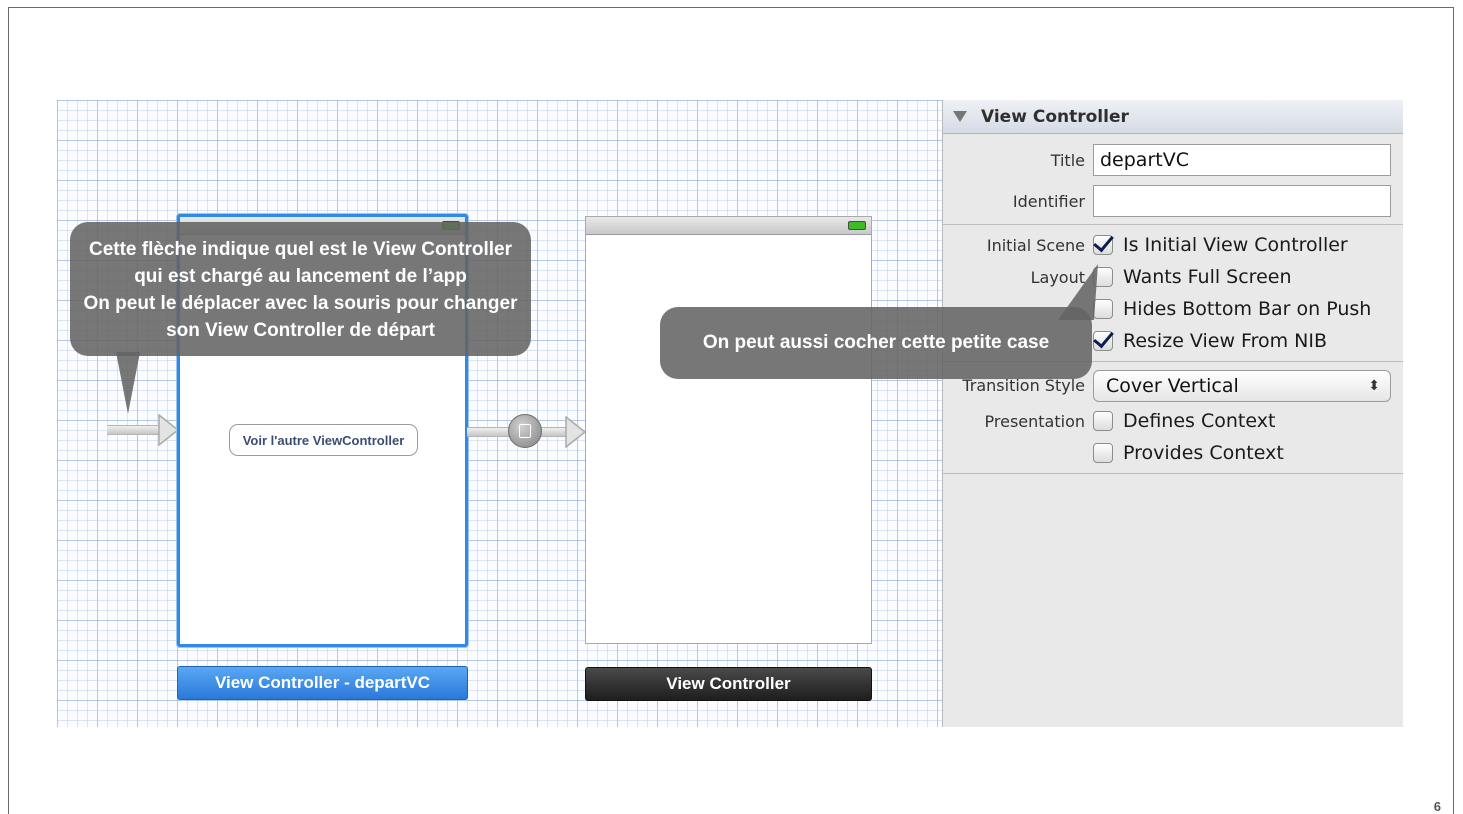 The height and width of the screenshot is (814, 1463). Describe the element at coordinates (1235, 245) in the screenshot. I see `is-initial-label: Is Initial View Controller` at that location.